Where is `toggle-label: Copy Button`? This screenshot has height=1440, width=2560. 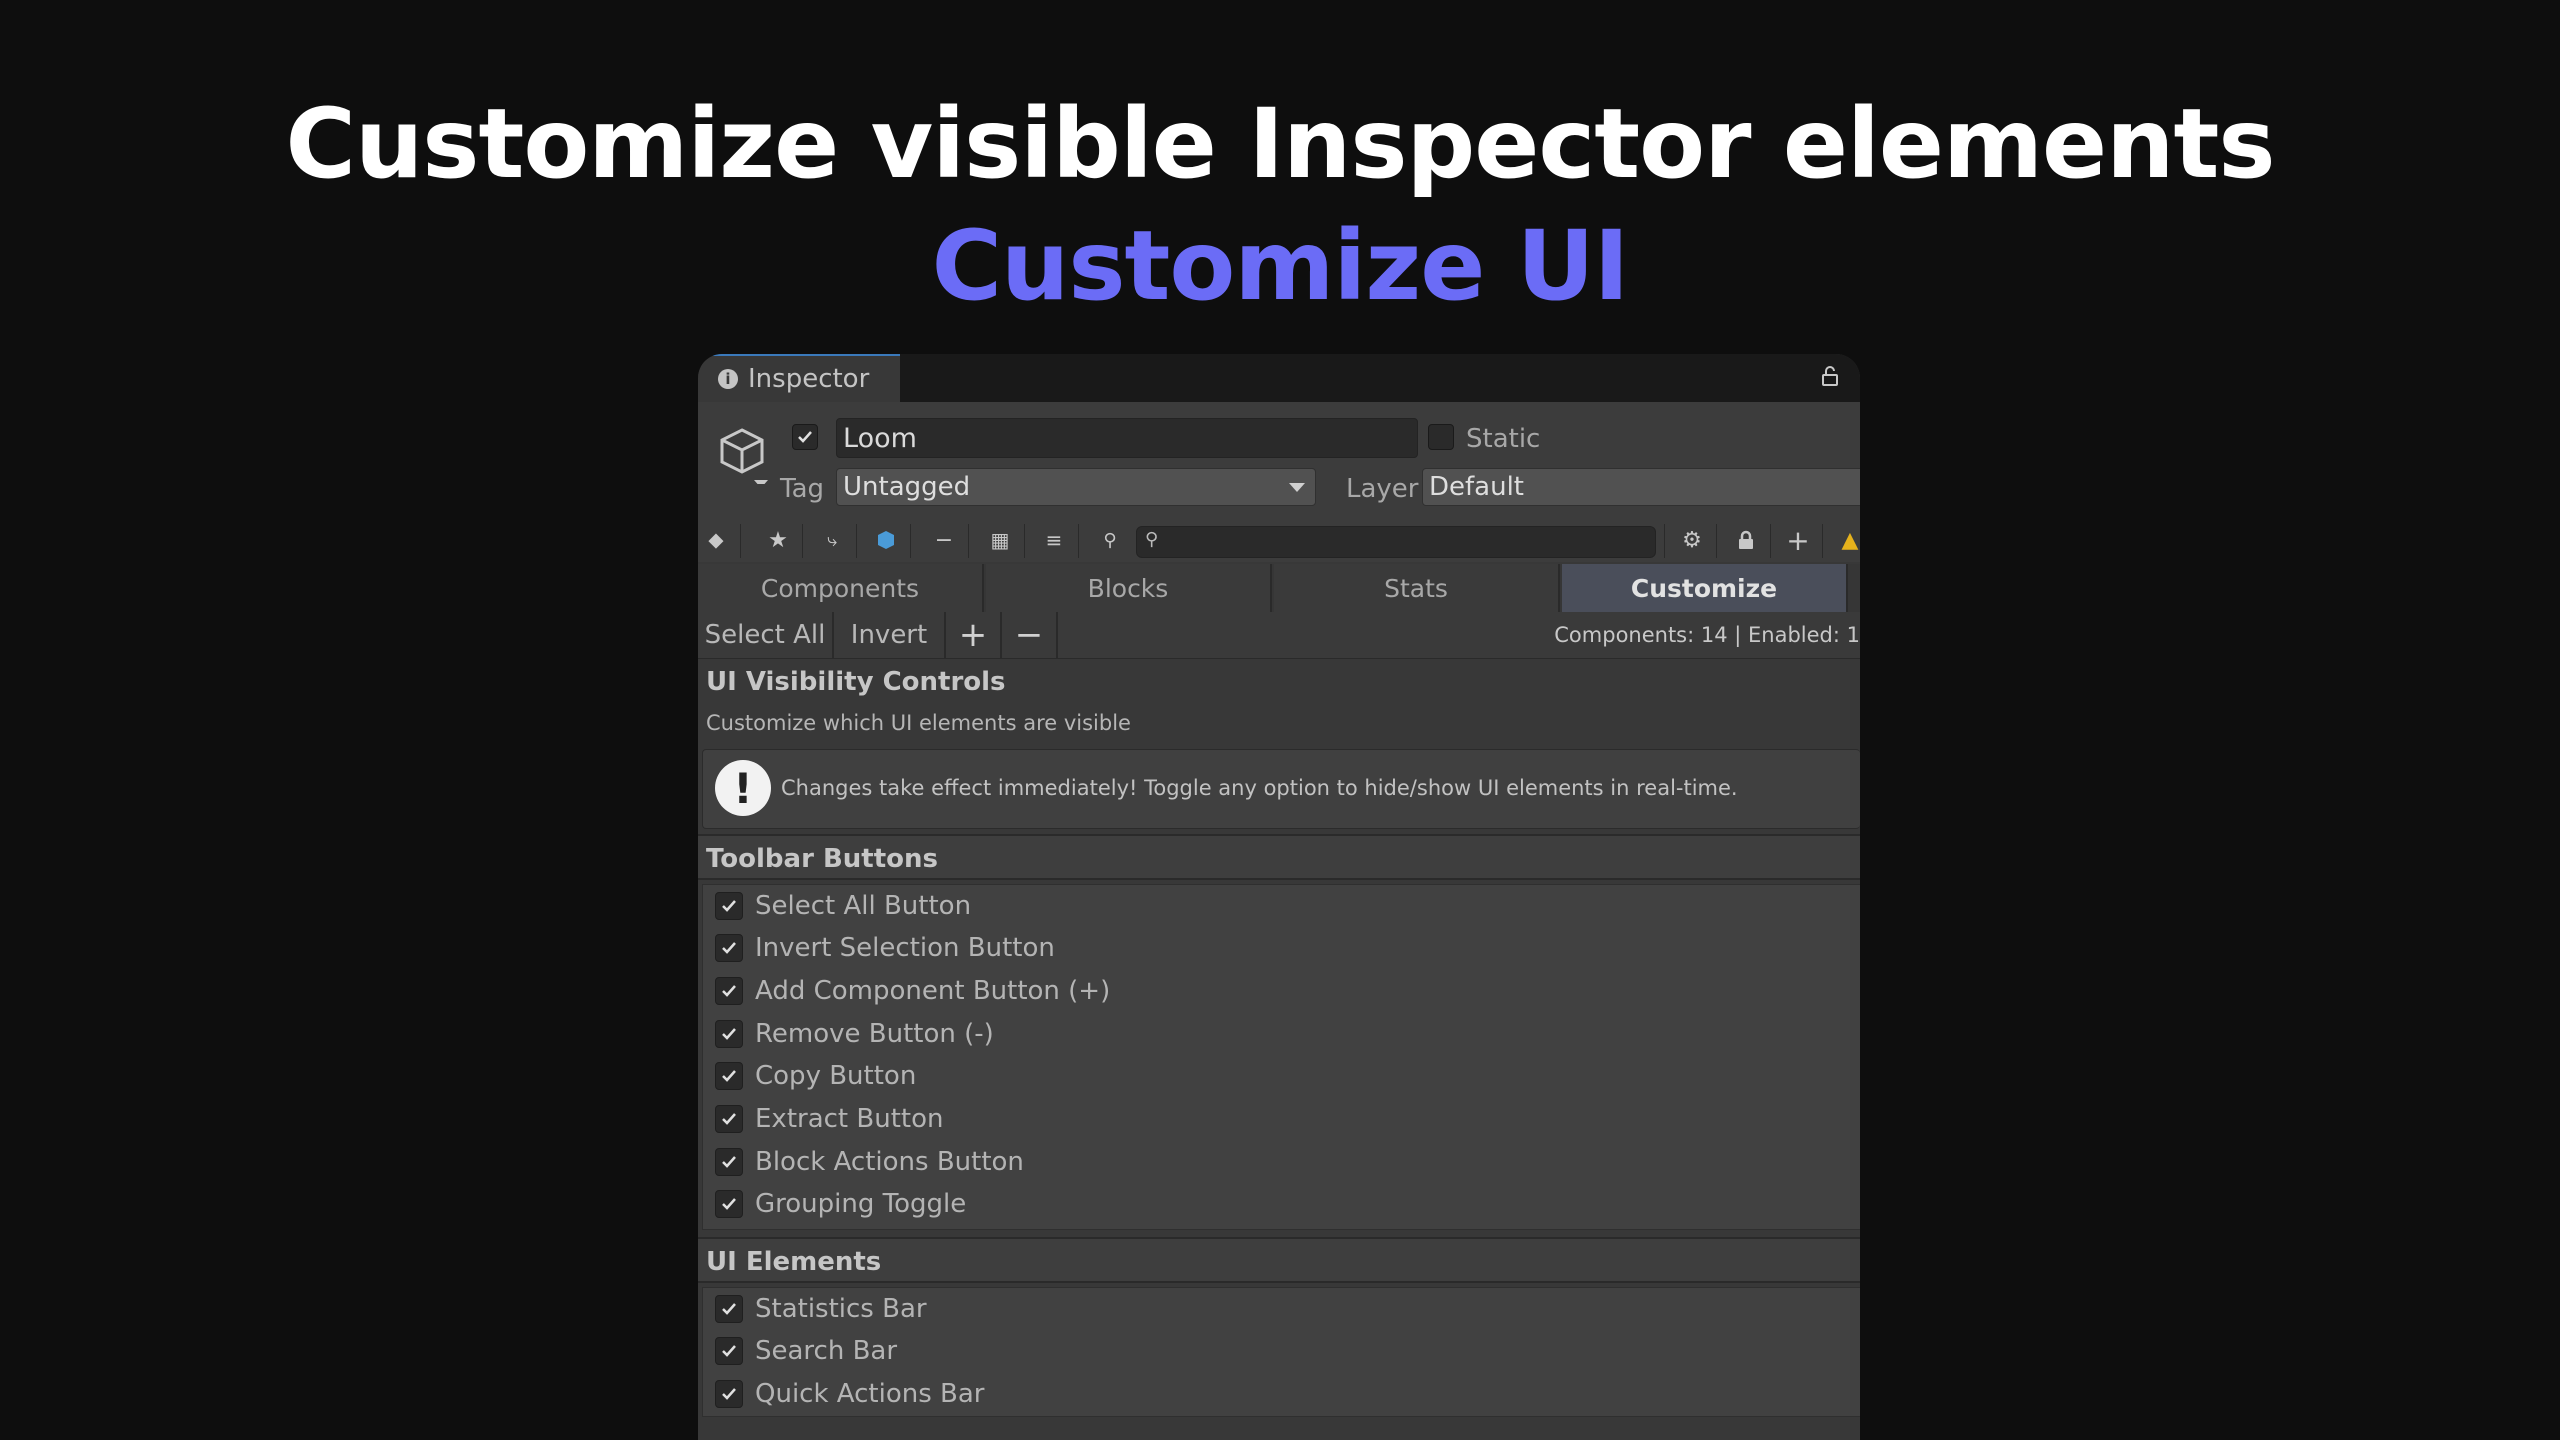
toggle-label: Copy Button is located at coordinates (836, 1076).